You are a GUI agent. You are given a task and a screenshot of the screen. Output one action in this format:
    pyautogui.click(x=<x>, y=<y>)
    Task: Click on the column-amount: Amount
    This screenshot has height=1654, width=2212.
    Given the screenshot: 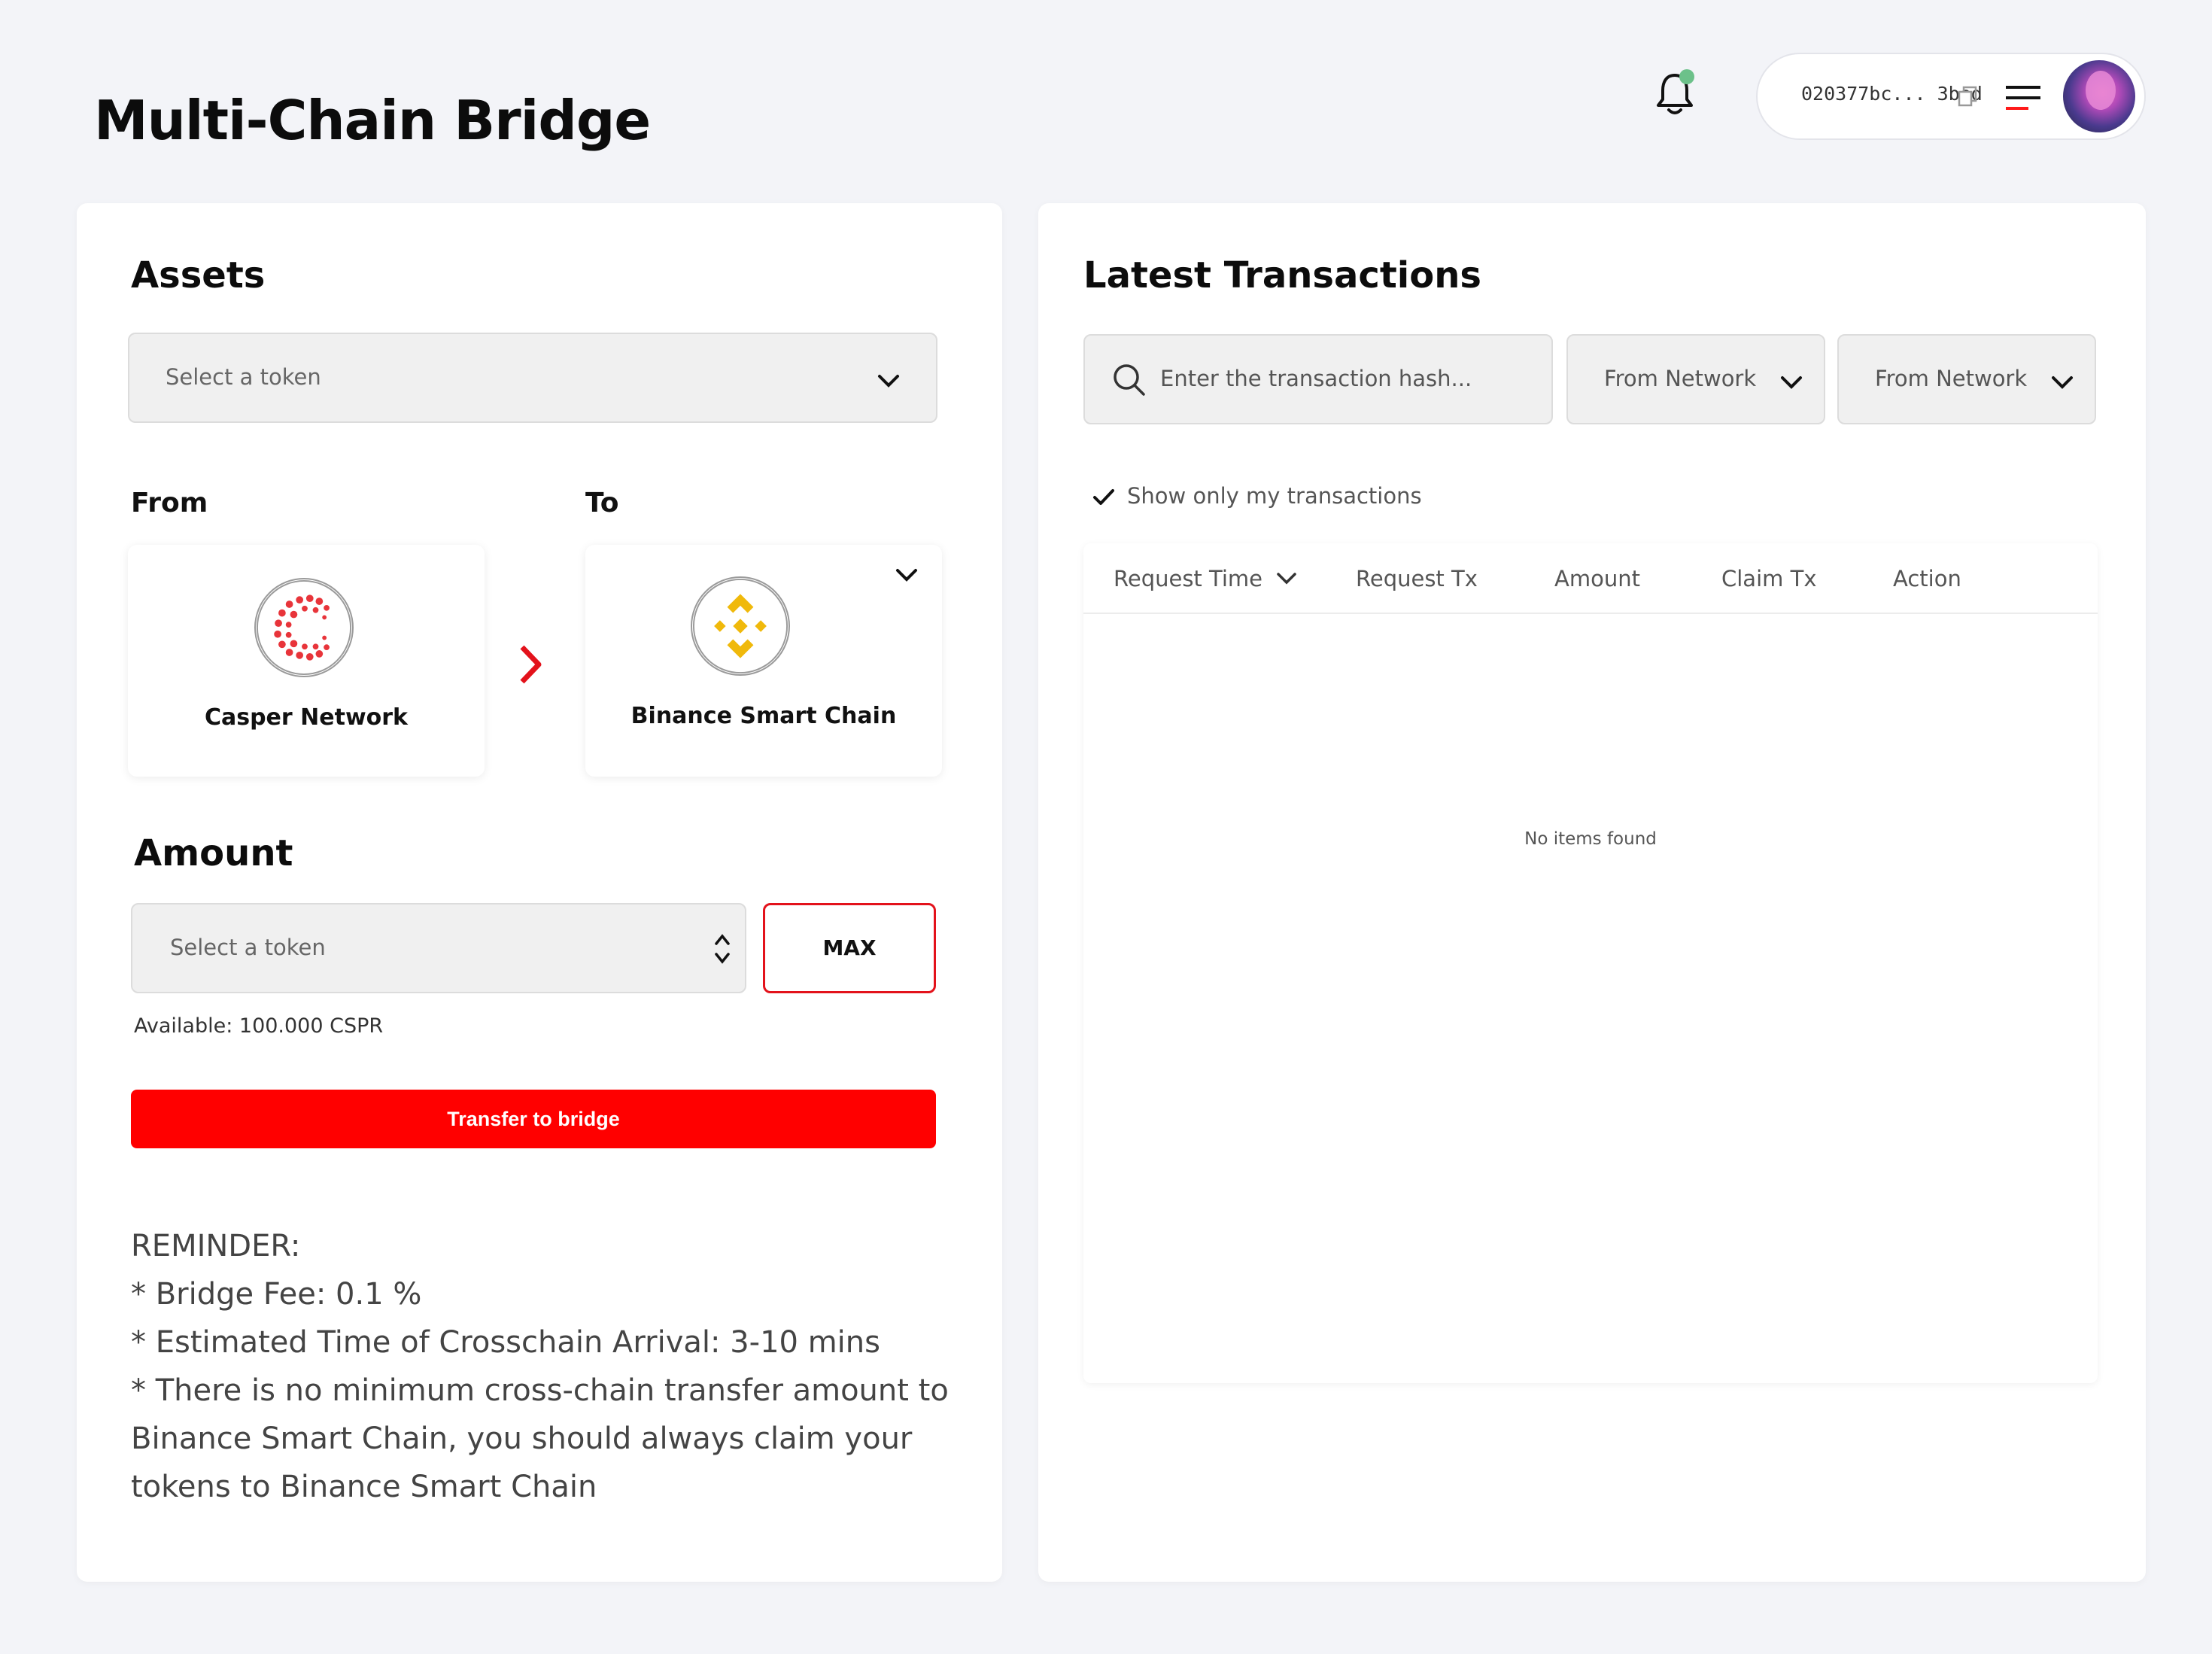 What is the action you would take?
    pyautogui.click(x=1597, y=578)
    